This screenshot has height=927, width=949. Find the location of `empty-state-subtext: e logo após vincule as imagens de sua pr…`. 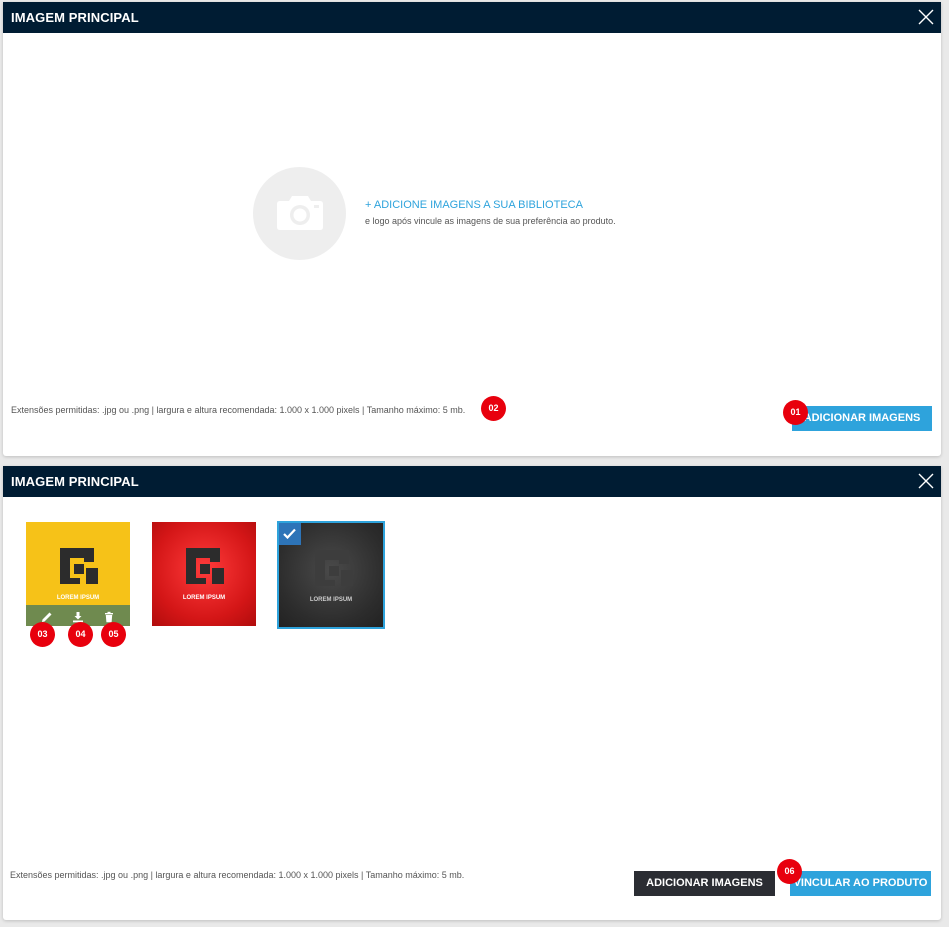

empty-state-subtext: e logo após vincule as imagens de sua pr… is located at coordinates (490, 221).